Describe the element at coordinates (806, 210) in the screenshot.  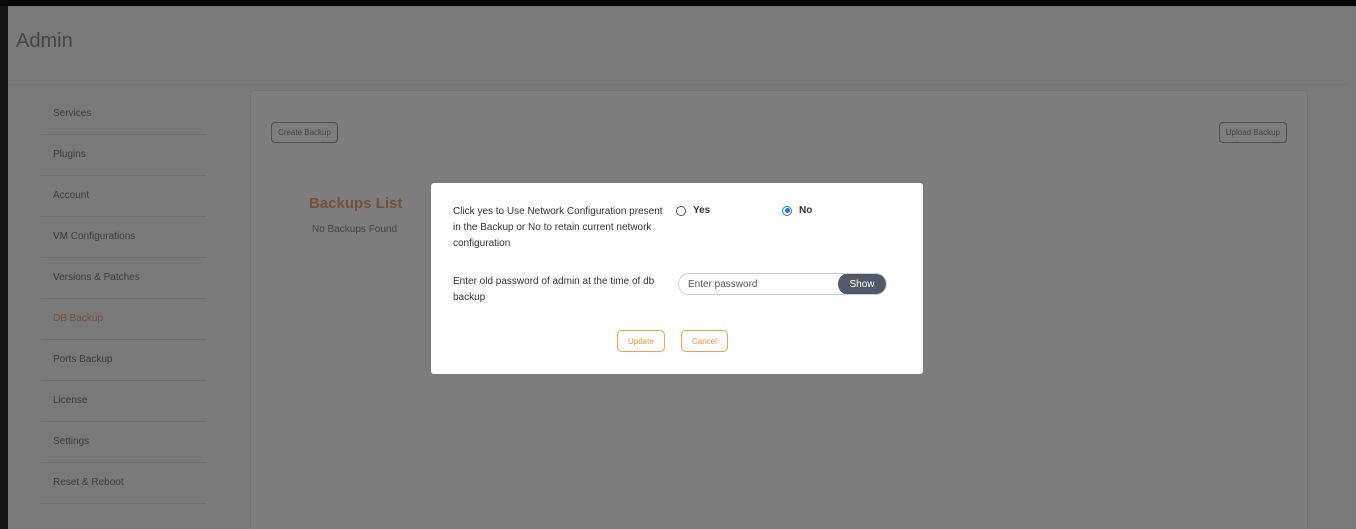
I see `radio-no-label: No` at that location.